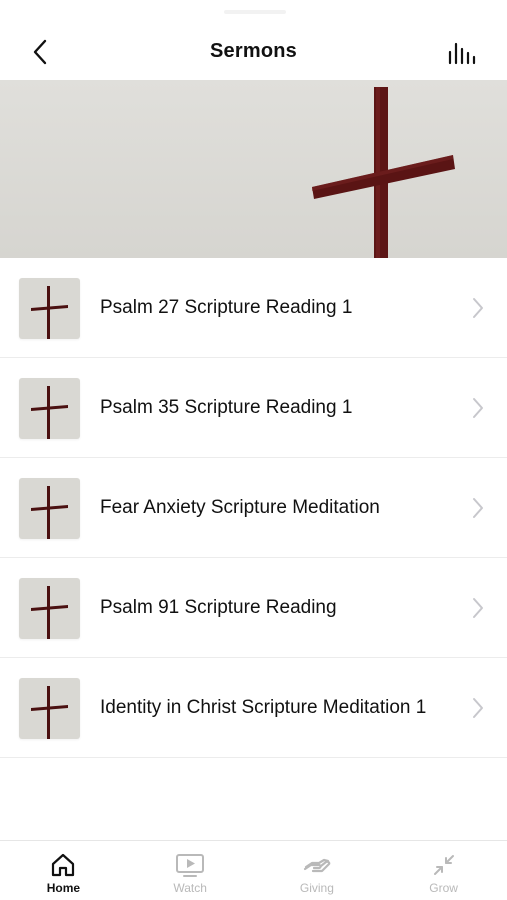 This screenshot has height=900, width=507. I want to click on list-item: Psalm 27 Scripture Reading 1, so click(253, 308).